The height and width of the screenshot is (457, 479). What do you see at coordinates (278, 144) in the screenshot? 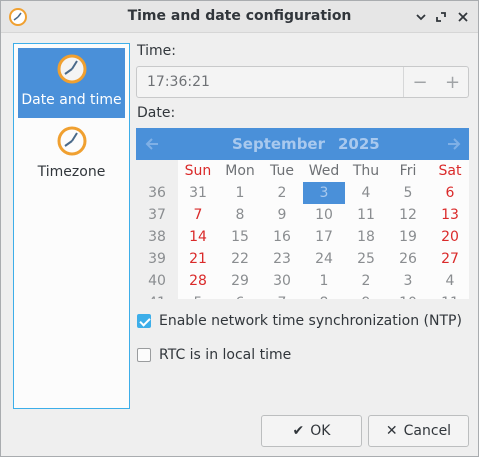
I see `calendar-month: September` at bounding box center [278, 144].